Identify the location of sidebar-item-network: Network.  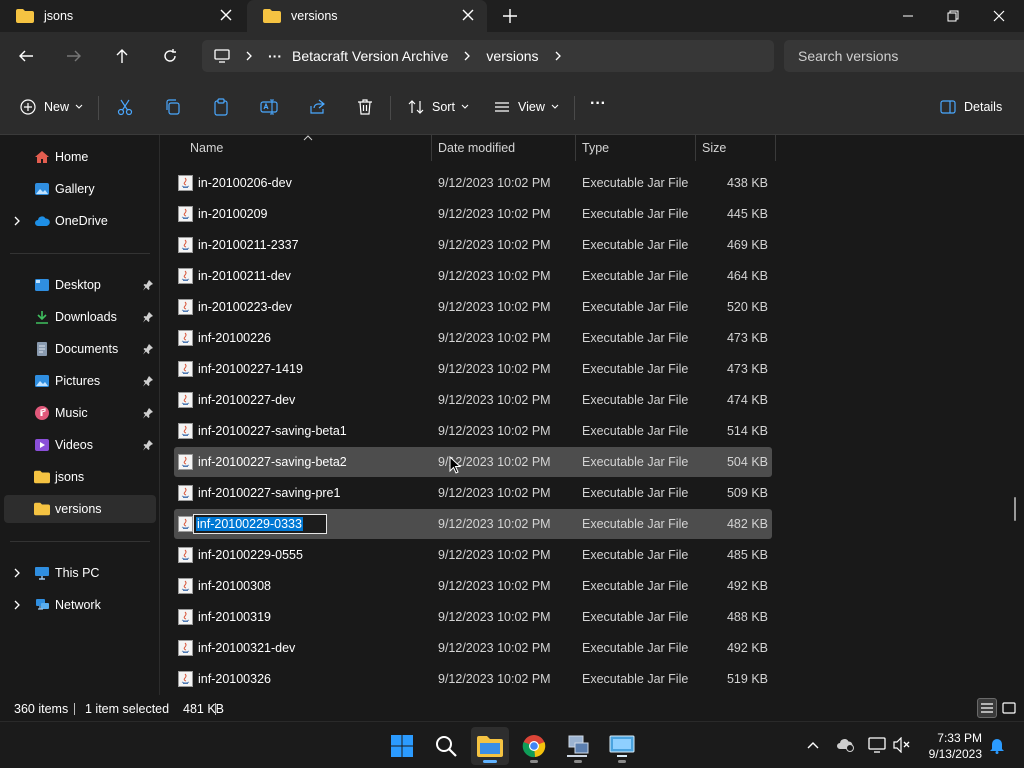
(80, 605).